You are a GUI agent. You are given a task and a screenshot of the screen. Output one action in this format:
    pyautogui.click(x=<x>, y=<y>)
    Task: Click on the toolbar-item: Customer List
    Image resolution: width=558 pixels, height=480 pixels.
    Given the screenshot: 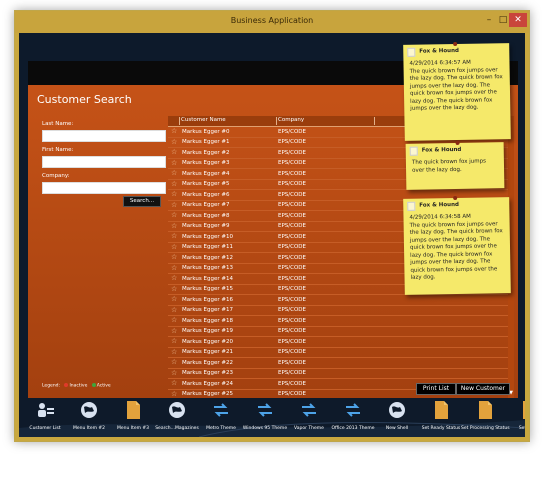 What is the action you would take?
    pyautogui.click(x=45, y=417)
    